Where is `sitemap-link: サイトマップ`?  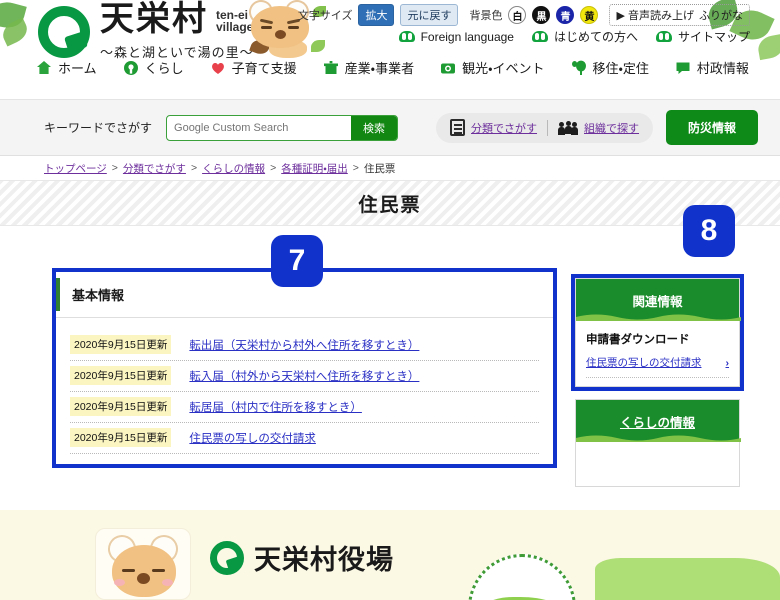
sitemap-link: サイトマップ is located at coordinates (702, 36).